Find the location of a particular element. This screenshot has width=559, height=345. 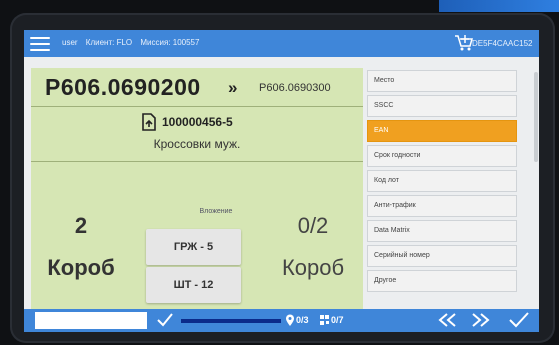

client-label: Клиент: FLO is located at coordinates (109, 42).